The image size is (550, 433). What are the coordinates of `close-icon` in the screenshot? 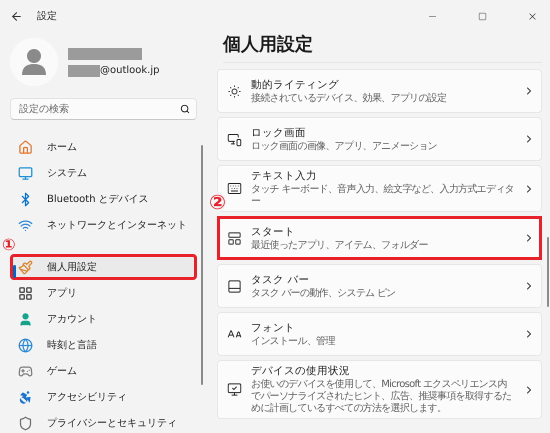 It's located at (532, 16).